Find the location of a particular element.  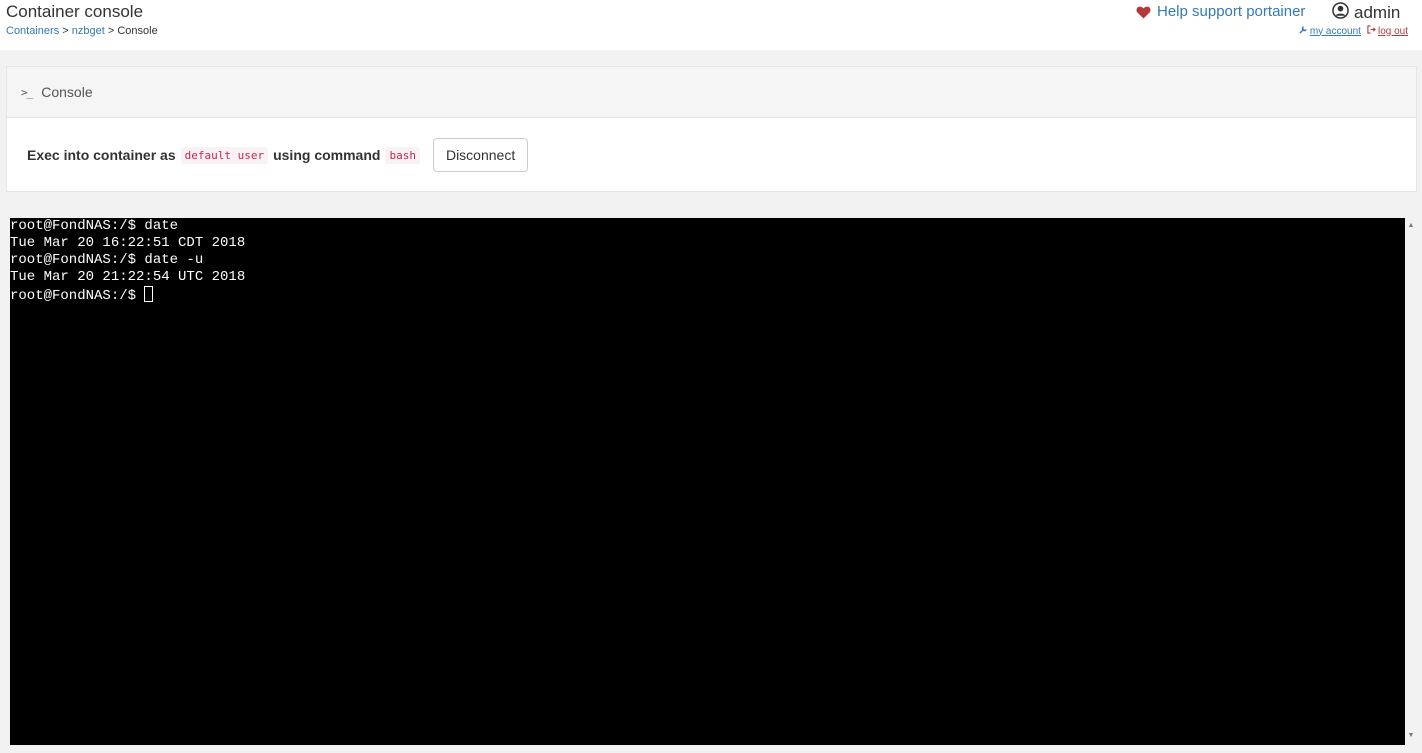

my-account-label: my account is located at coordinates (1335, 31).